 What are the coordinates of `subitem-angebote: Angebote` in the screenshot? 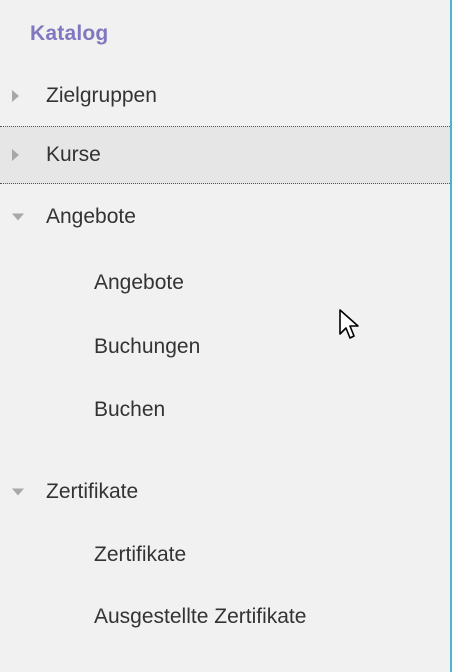 It's located at (139, 283).